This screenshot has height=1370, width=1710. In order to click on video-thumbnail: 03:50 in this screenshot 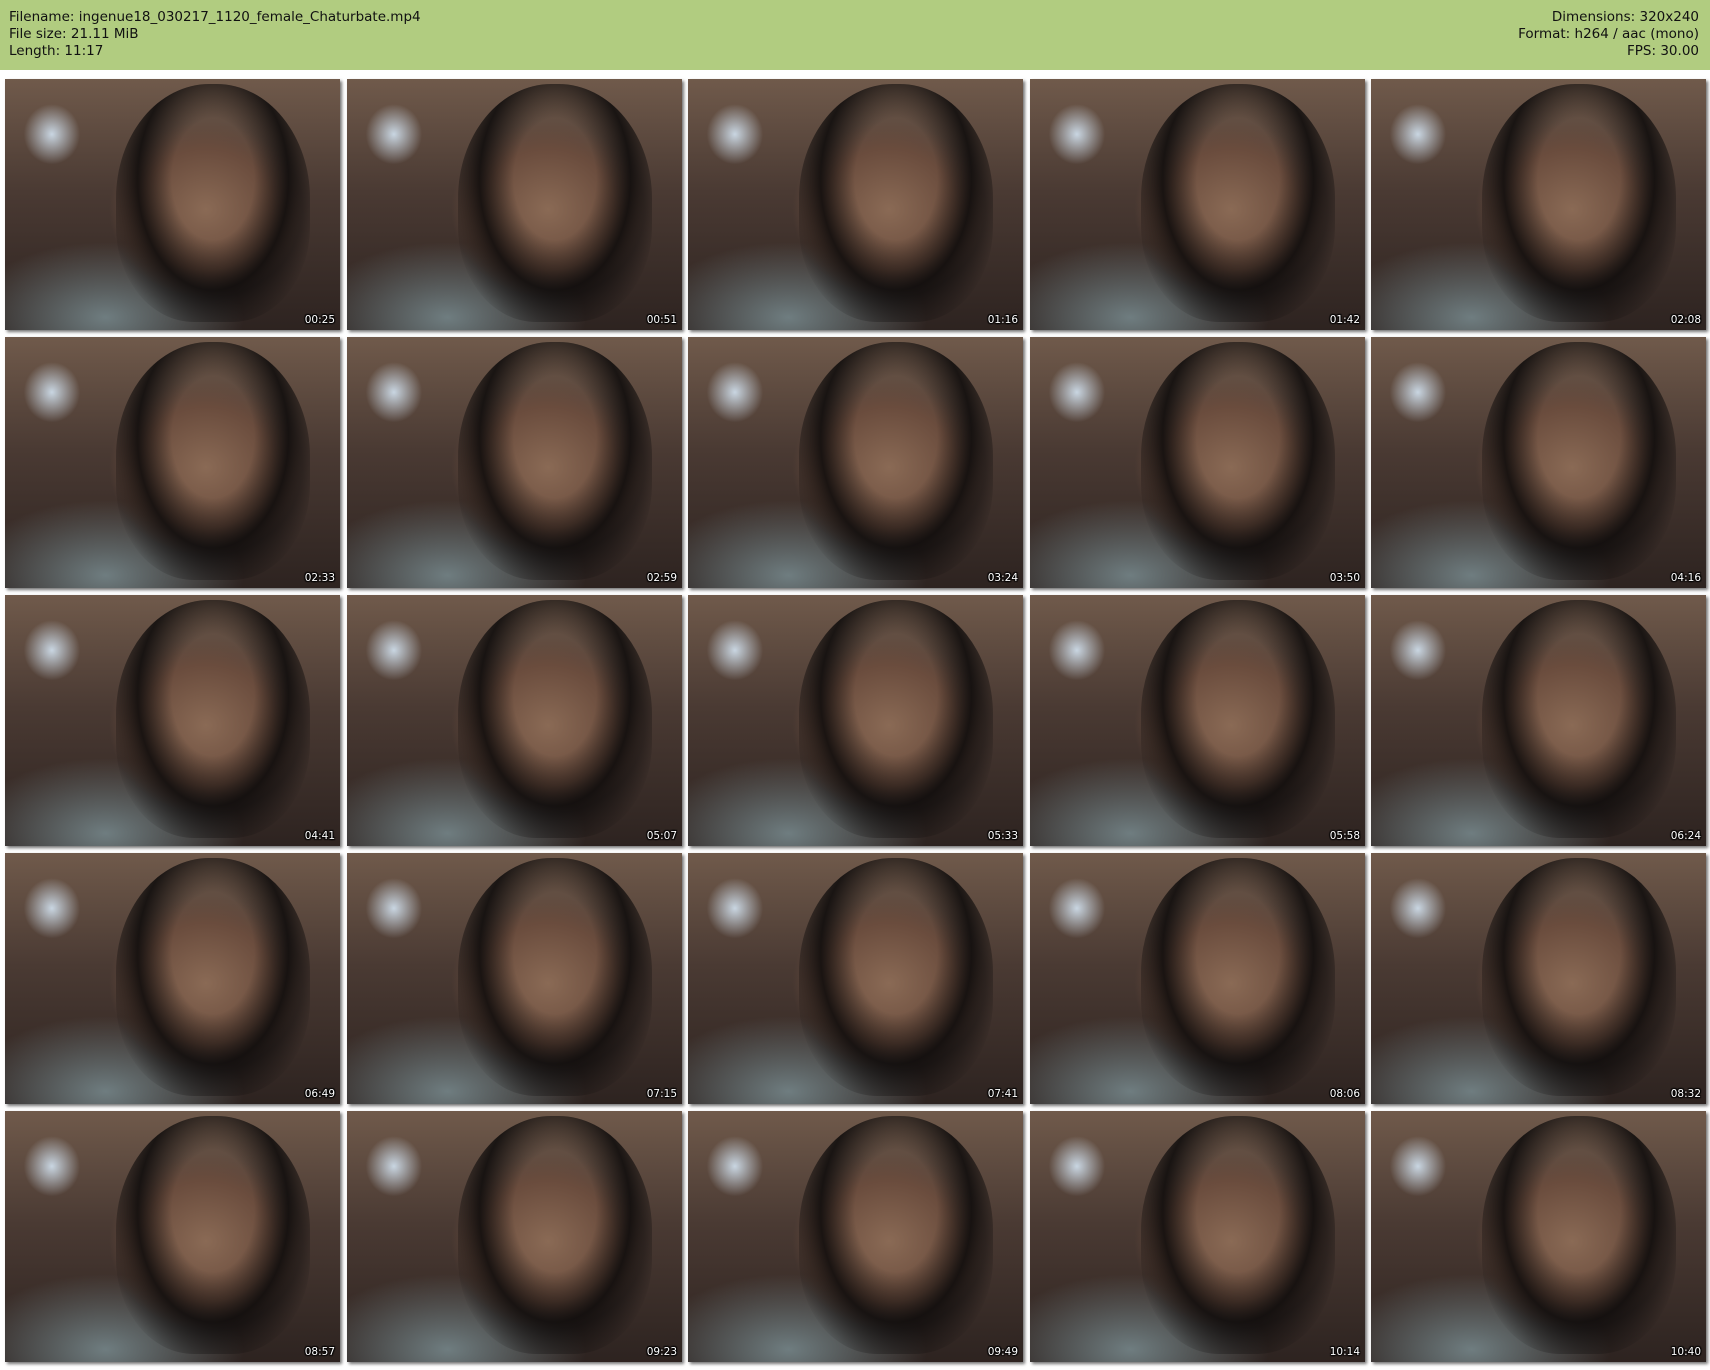, I will do `click(1197, 462)`.